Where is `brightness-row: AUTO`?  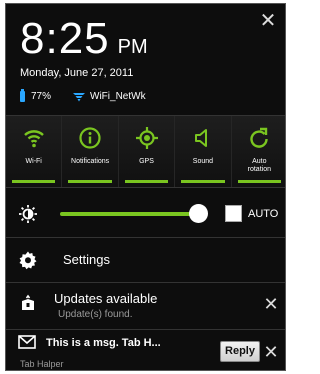
brightness-row: AUTO is located at coordinates (145, 214).